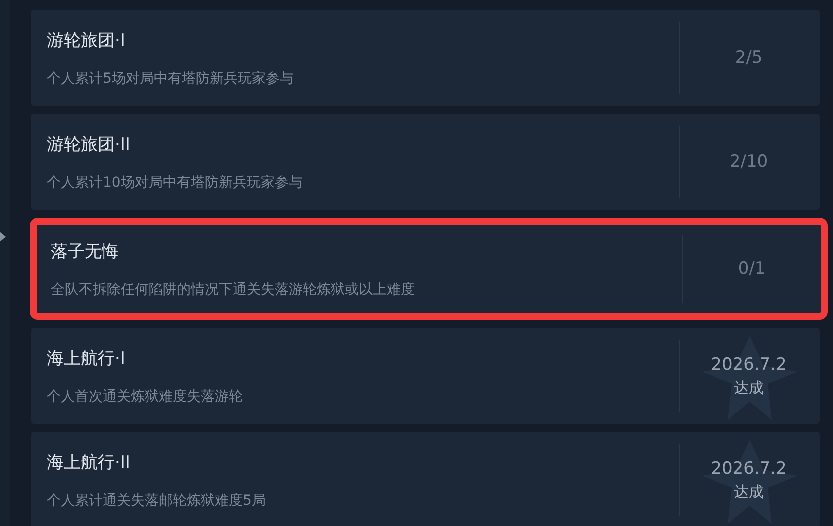  Describe the element at coordinates (749, 58) in the screenshot. I see `progress-count: 2/5` at that location.